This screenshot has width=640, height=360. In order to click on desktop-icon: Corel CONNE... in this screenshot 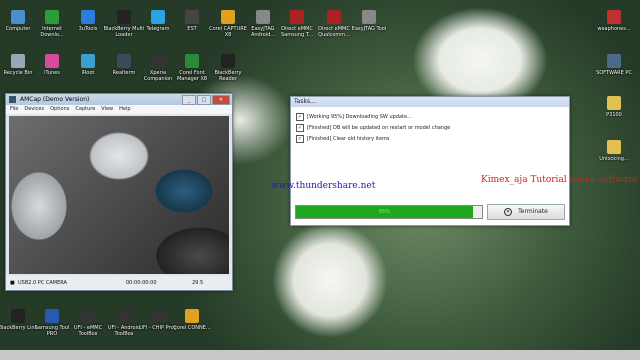, I will do `click(192, 320)`.